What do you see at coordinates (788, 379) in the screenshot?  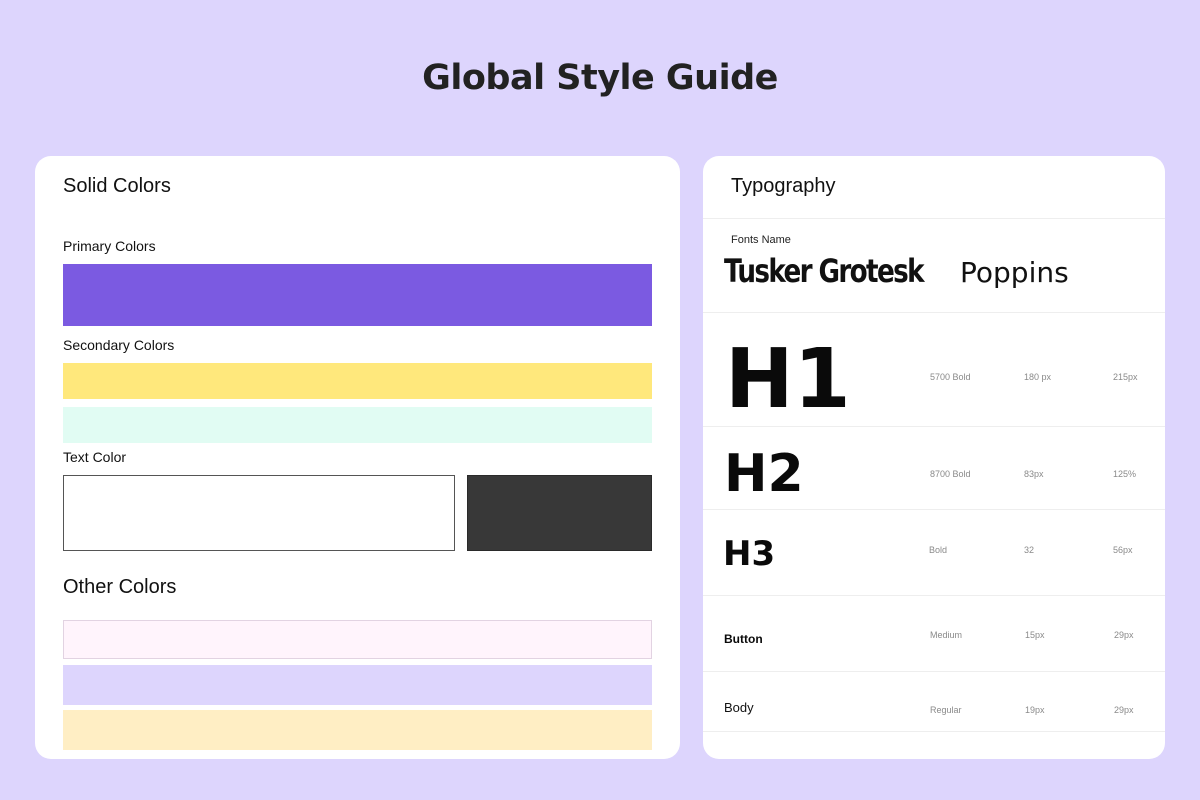 I see `h1-sample: H1` at bounding box center [788, 379].